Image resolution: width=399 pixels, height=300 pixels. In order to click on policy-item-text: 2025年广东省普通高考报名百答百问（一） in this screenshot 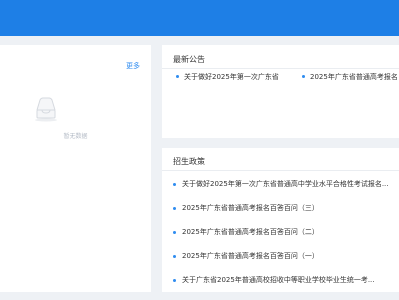, I will do `click(250, 256)`.